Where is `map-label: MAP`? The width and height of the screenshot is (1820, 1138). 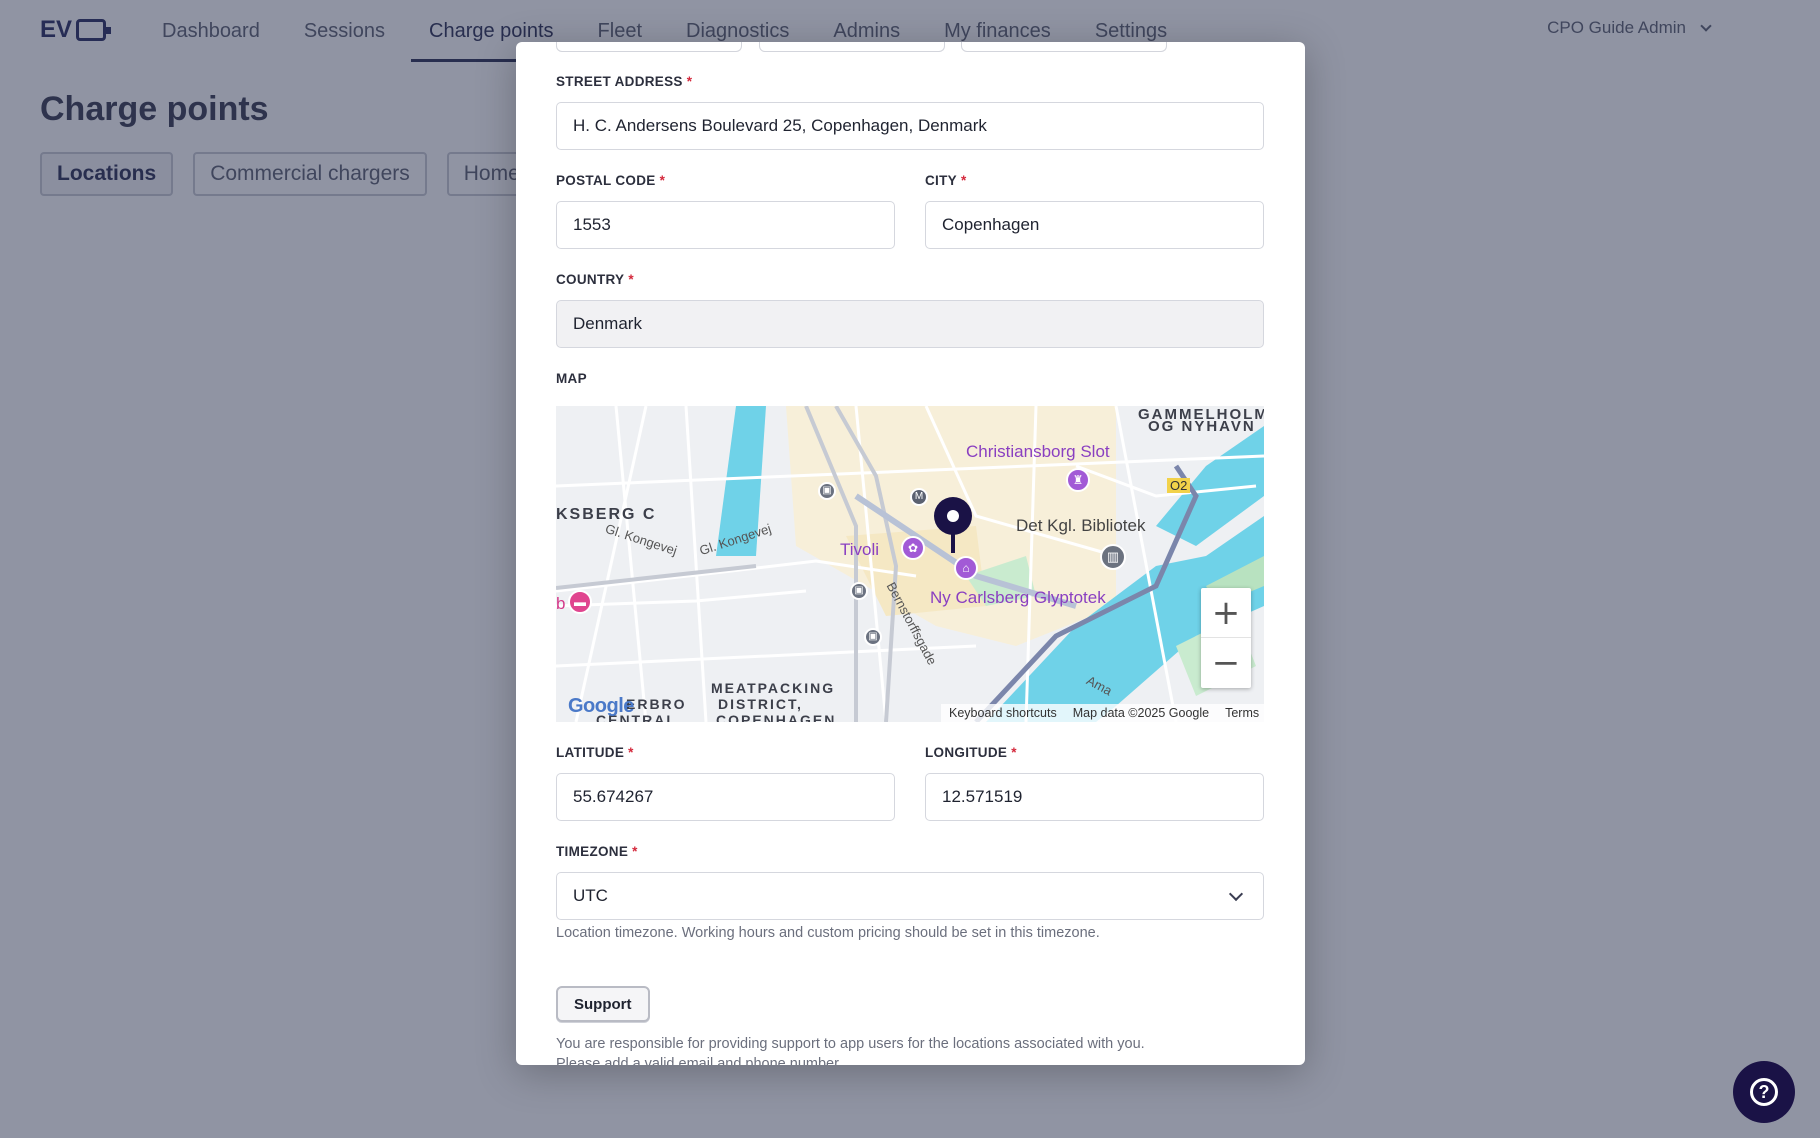 map-label: MAP is located at coordinates (571, 378).